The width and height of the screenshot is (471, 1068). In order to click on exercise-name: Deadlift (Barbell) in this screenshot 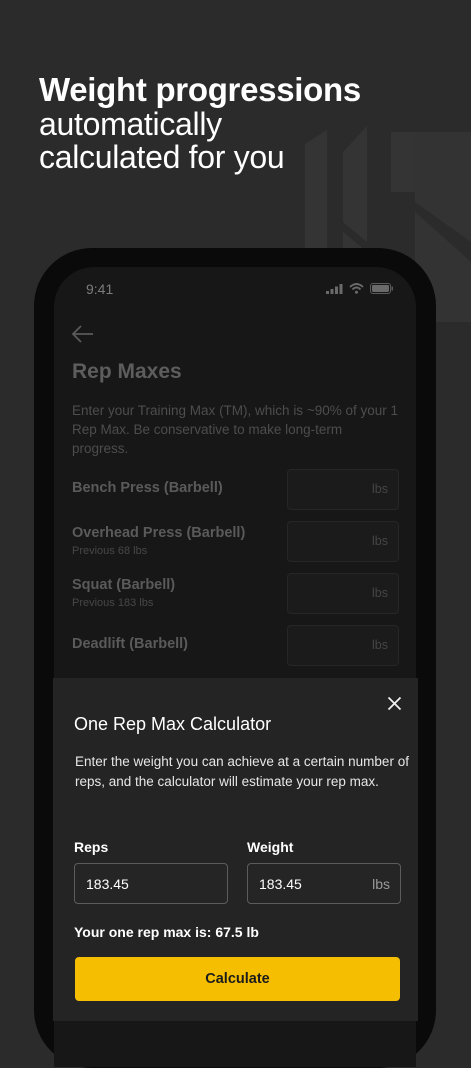, I will do `click(130, 644)`.